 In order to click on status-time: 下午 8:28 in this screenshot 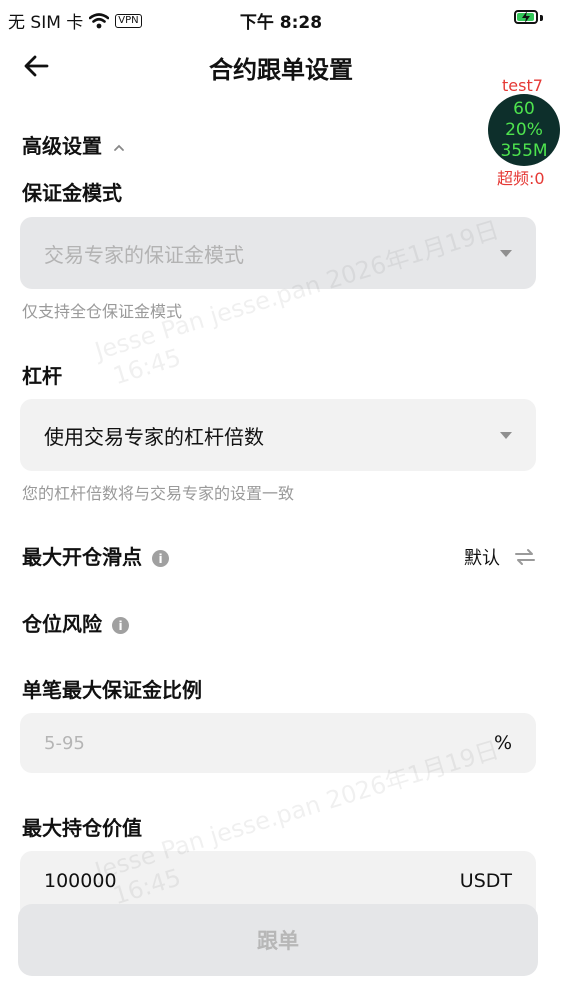, I will do `click(281, 23)`.